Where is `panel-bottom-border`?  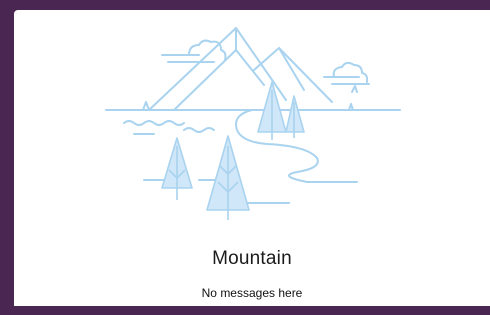 panel-bottom-border is located at coordinates (252, 310).